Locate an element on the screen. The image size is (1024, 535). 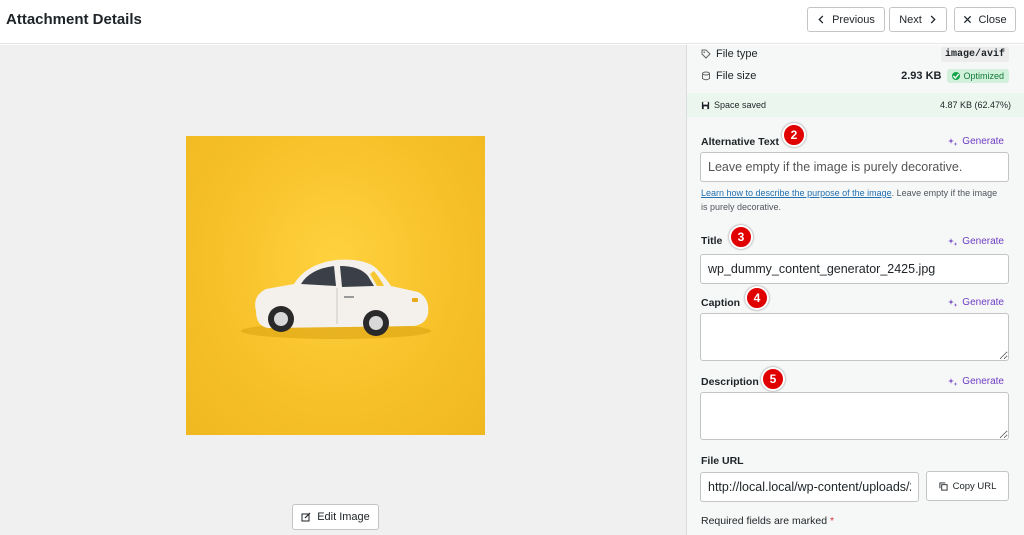
required-fields-note: Required fields are marked * is located at coordinates (767, 521).